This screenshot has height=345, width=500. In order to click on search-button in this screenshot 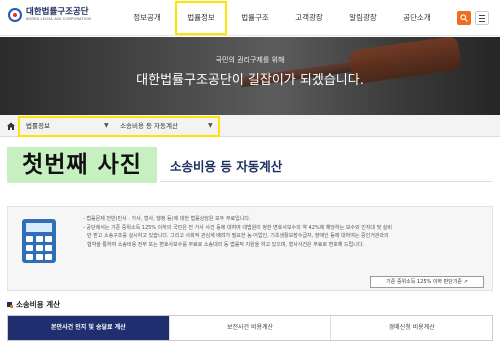, I will do `click(464, 18)`.